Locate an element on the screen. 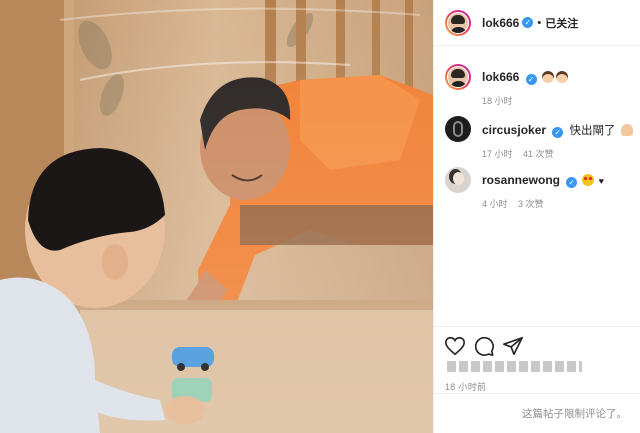 The height and width of the screenshot is (433, 640). comment-likes-button: 41 次赞 is located at coordinates (538, 154).